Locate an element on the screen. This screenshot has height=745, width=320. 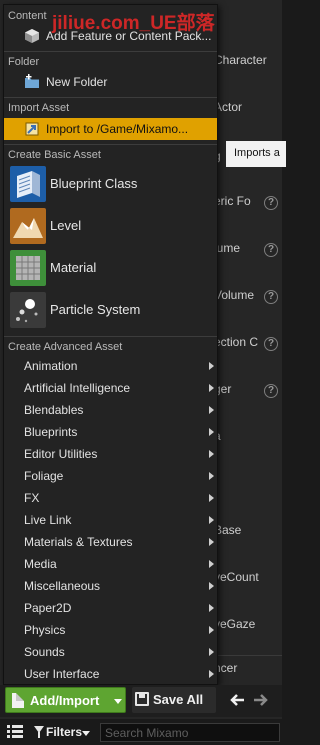
bg-label-base: Base is located at coordinates (228, 530).